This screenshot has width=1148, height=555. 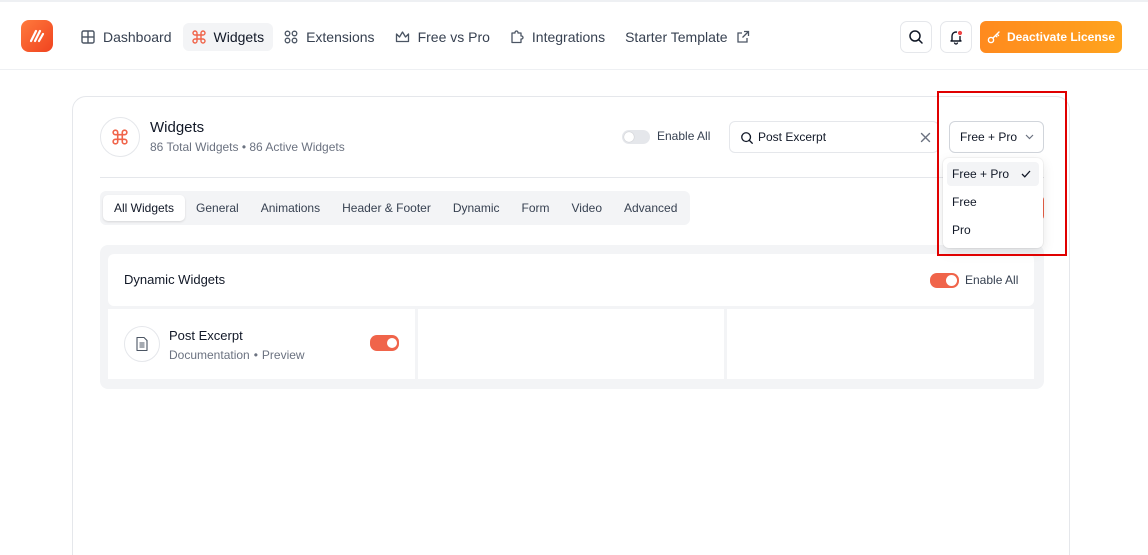 What do you see at coordinates (587, 208) in the screenshot?
I see `tab-video: Video` at bounding box center [587, 208].